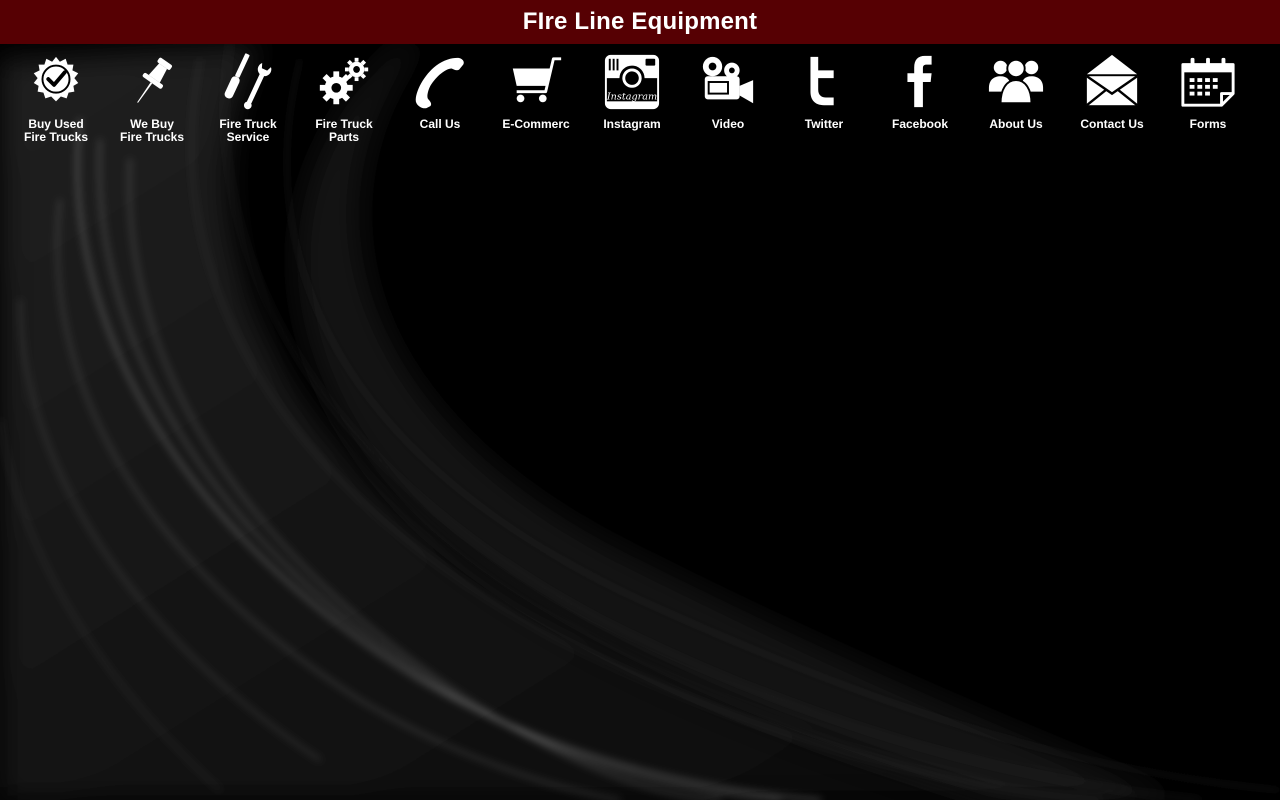 This screenshot has width=1280, height=800. Describe the element at coordinates (920, 82) in the screenshot. I see `facebook-icon` at that location.